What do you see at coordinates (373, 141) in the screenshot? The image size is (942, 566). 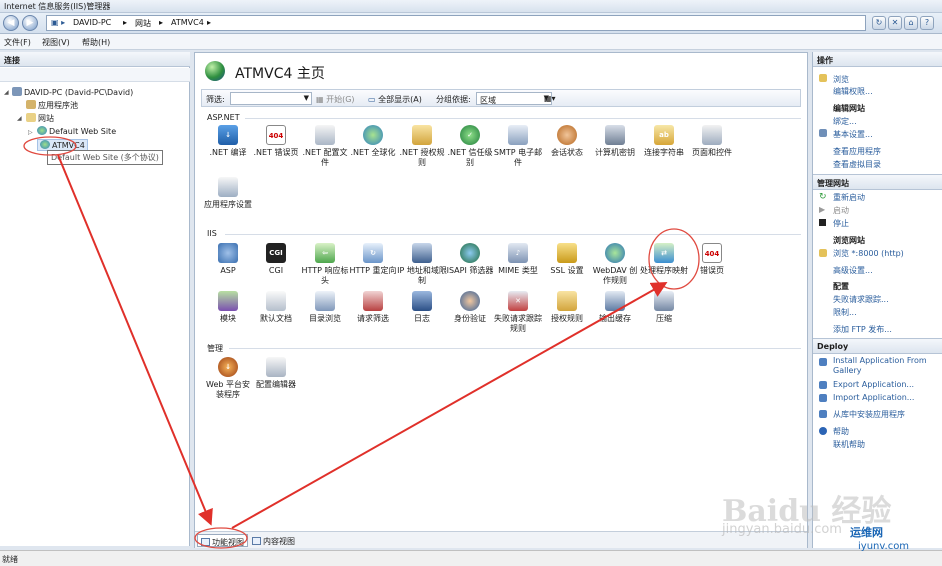 I see `feature-net-globalization: .NET 全球化` at bounding box center [373, 141].